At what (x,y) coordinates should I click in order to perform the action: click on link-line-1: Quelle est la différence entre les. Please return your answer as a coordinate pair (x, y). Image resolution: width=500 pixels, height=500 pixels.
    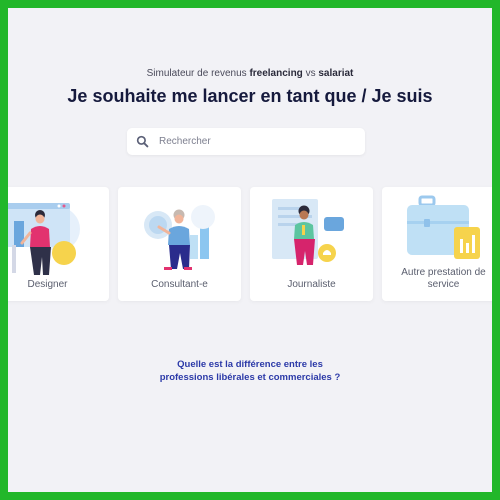
    Looking at the image, I should click on (250, 364).